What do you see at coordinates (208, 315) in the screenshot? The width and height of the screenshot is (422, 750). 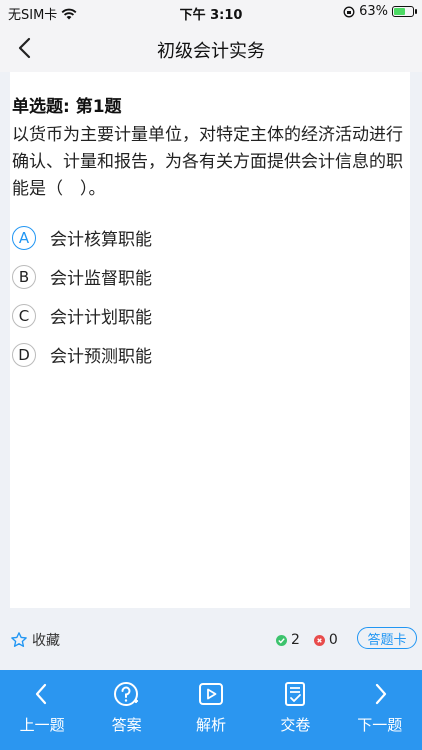 I see `option-c: C 会计计划职能` at bounding box center [208, 315].